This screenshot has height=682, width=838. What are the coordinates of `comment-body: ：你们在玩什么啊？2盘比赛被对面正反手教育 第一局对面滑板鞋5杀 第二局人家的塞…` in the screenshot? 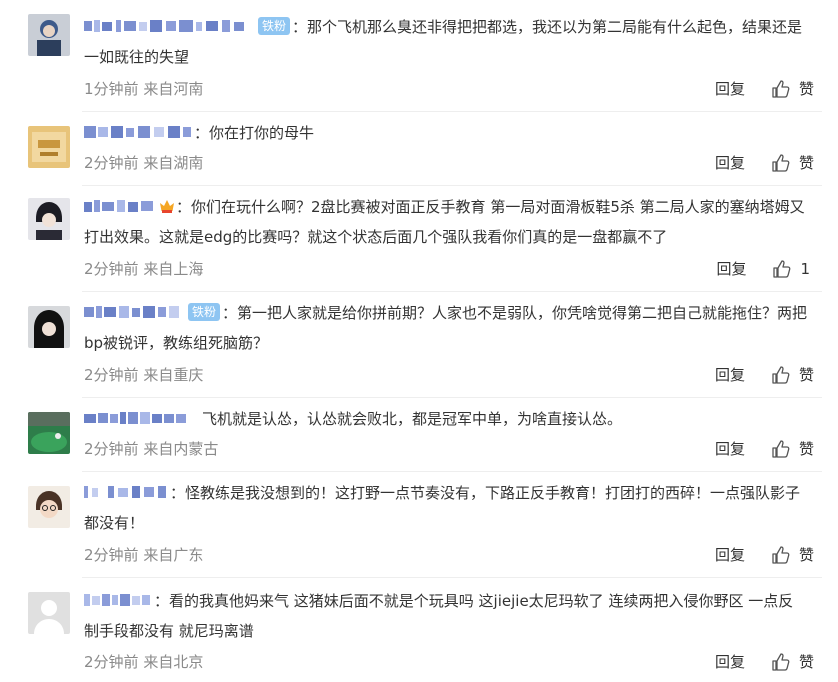 It's located at (446, 222).